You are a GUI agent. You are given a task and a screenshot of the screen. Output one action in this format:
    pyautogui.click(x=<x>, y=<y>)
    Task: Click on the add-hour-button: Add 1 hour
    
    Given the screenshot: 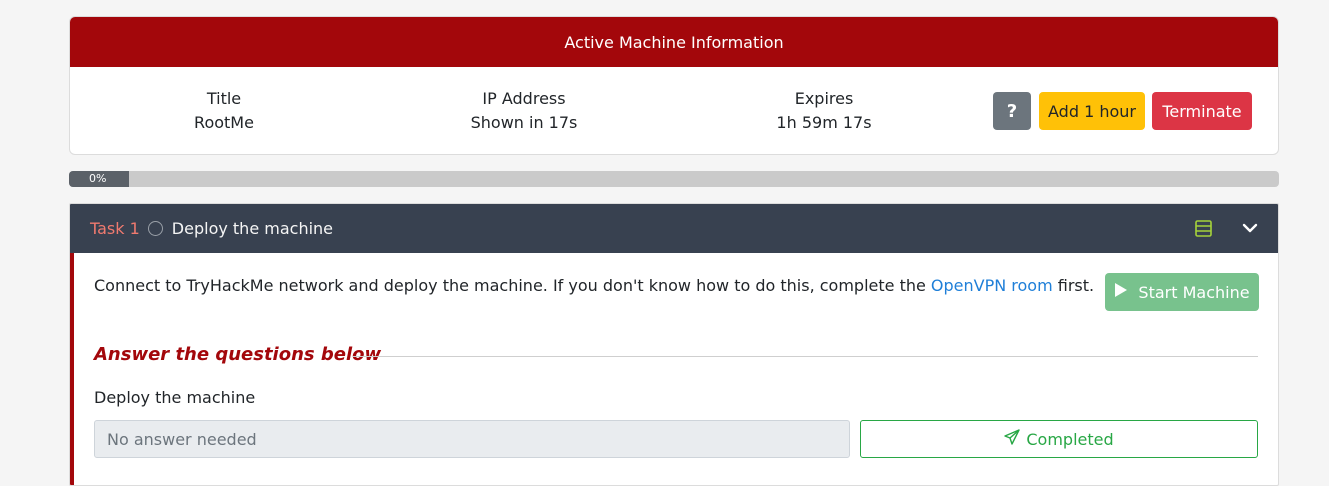 What is the action you would take?
    pyautogui.click(x=1092, y=111)
    